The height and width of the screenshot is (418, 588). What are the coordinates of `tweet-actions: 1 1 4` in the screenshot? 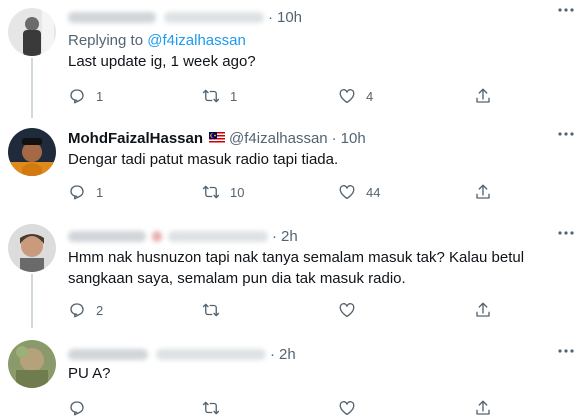 It's located at (283, 96).